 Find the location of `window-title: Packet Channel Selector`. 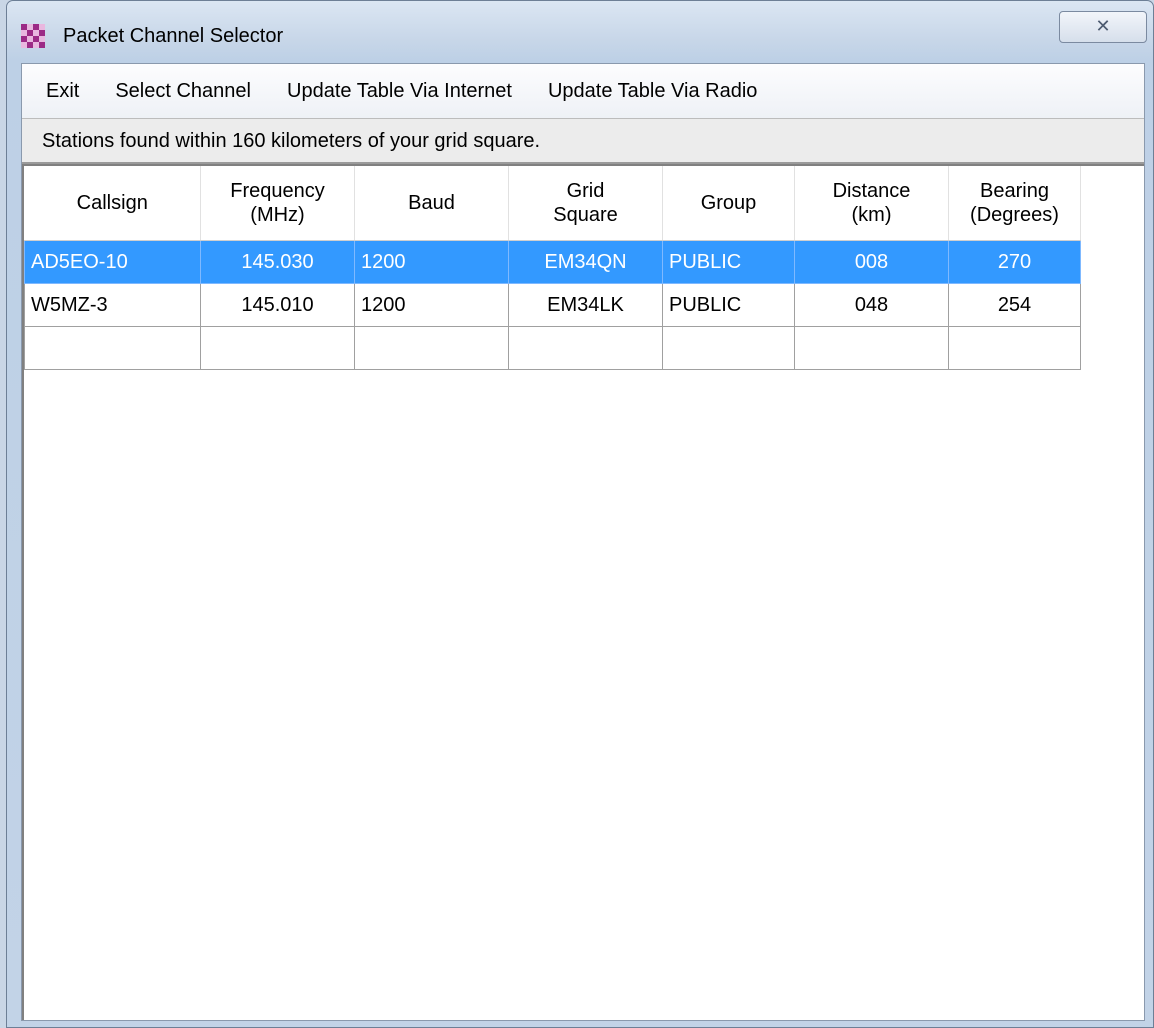

window-title: Packet Channel Selector is located at coordinates (173, 36).